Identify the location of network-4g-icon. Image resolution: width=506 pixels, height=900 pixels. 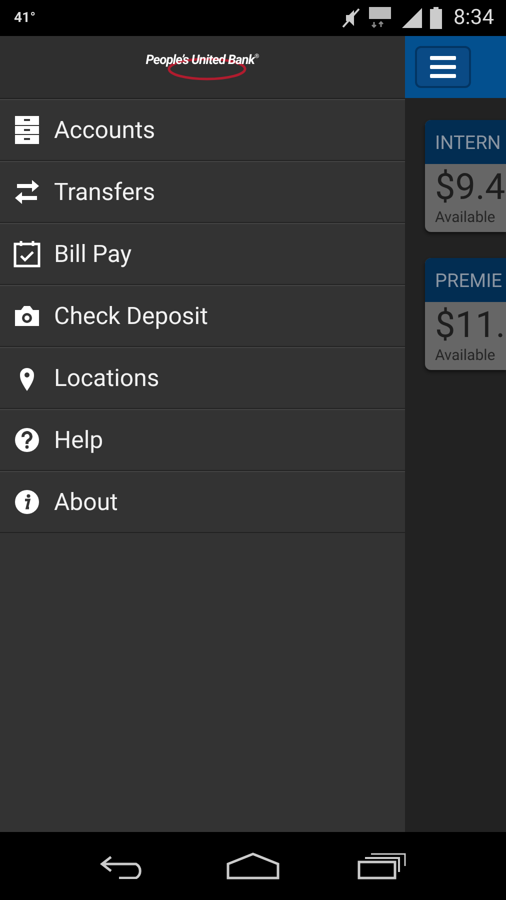
(381, 18).